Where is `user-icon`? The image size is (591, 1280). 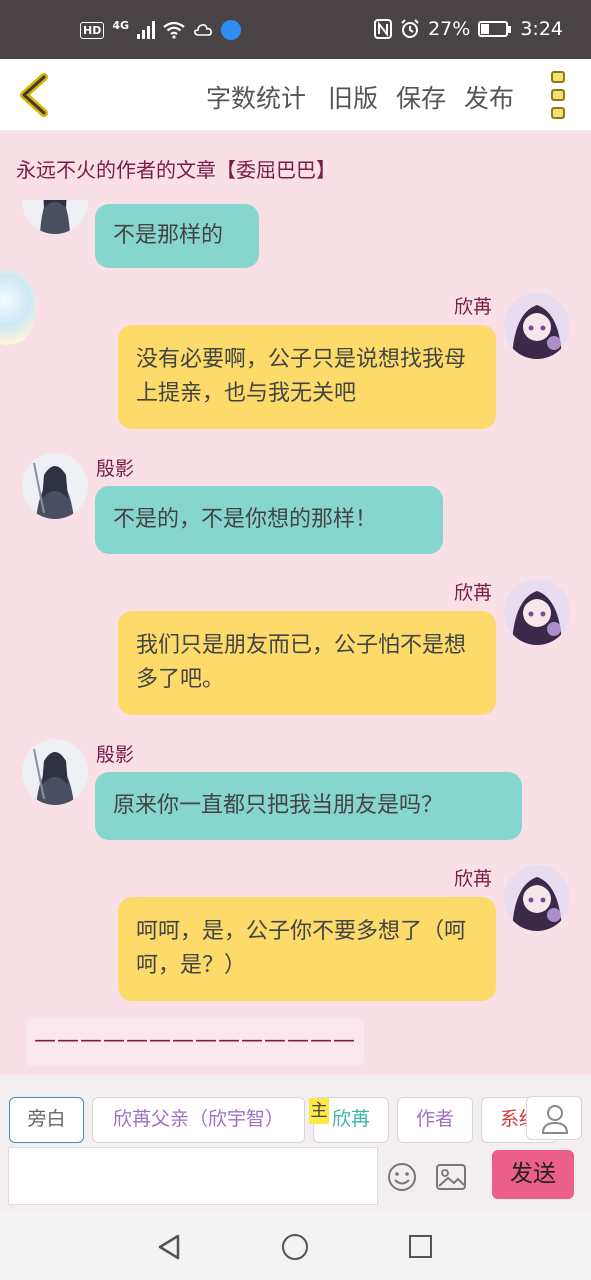
user-icon is located at coordinates (555, 1119).